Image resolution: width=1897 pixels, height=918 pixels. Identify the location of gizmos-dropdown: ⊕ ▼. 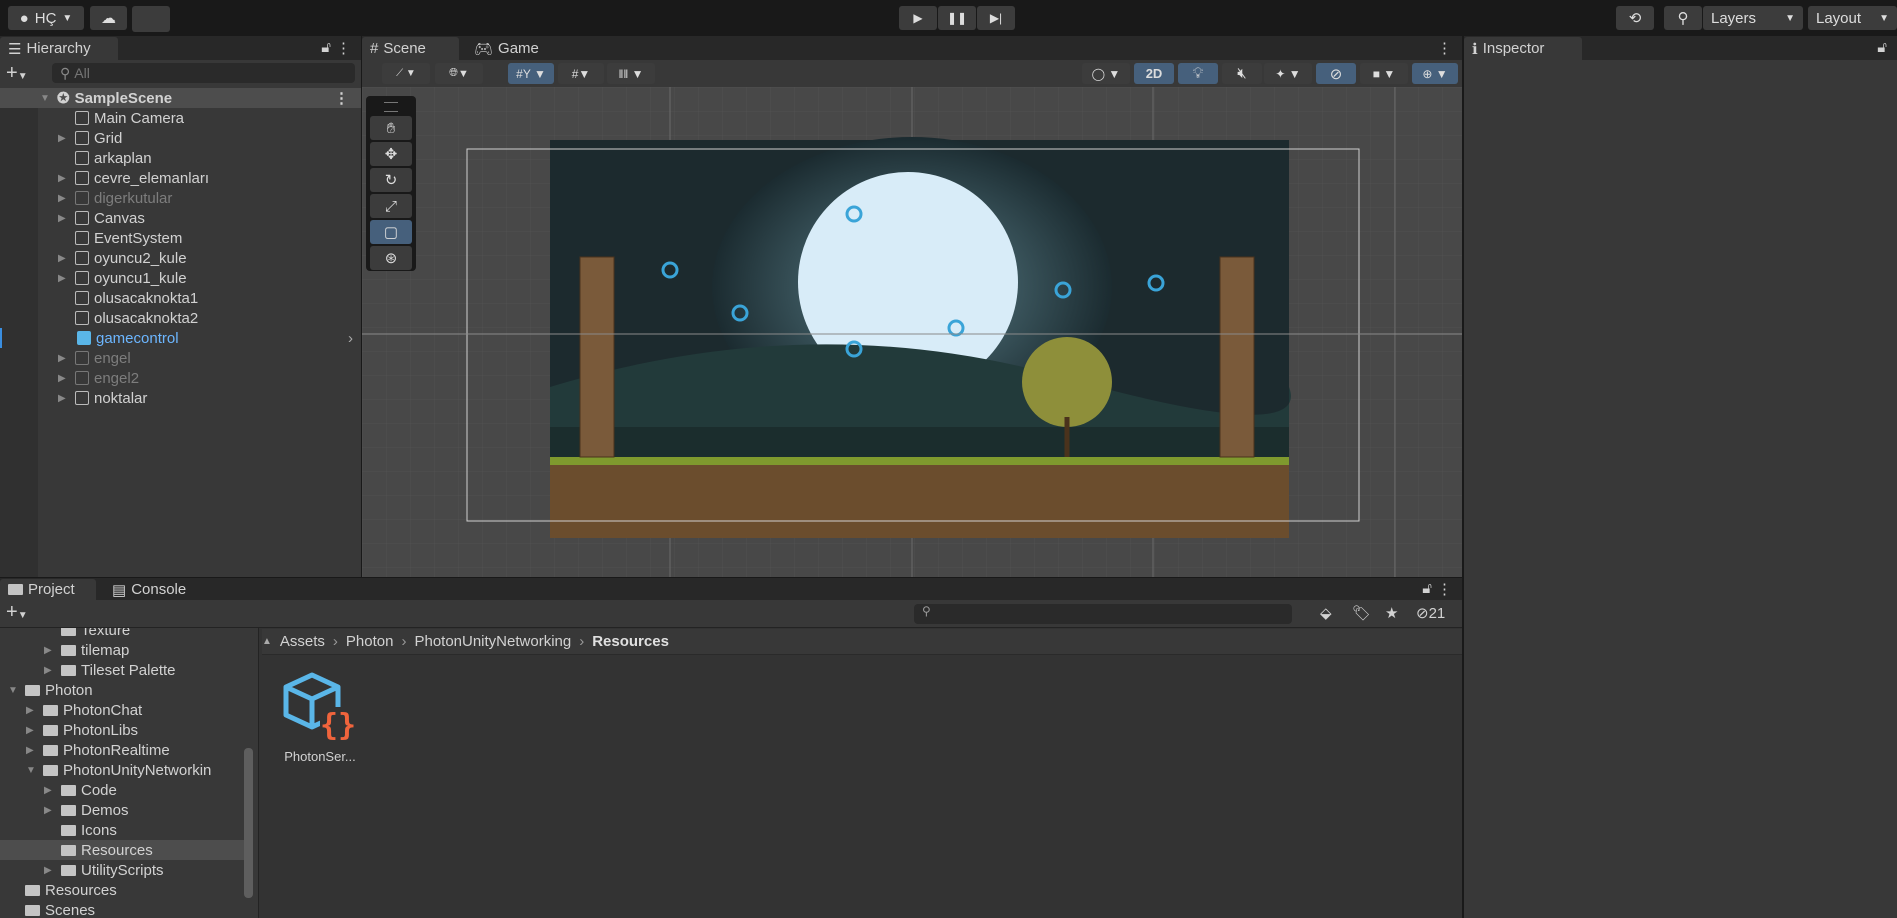
(1435, 73).